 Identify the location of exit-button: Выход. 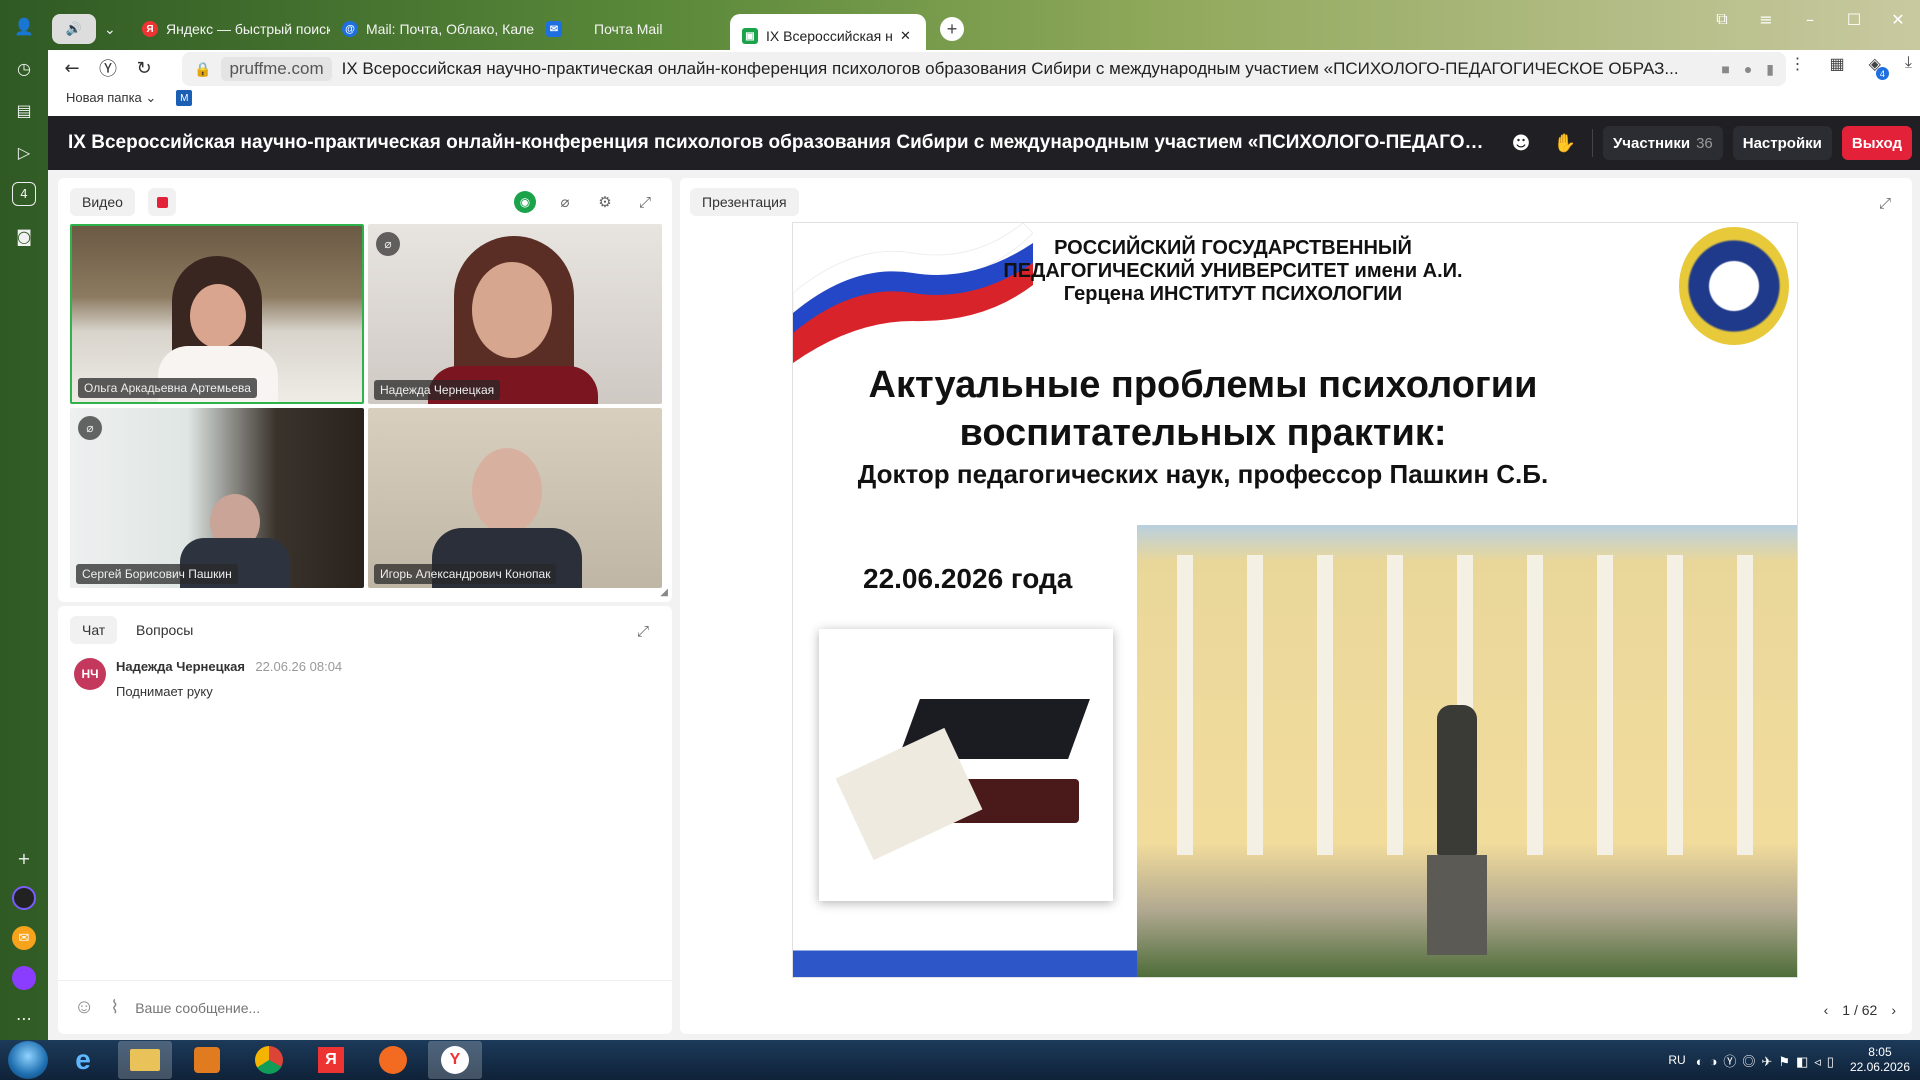
(1876, 143).